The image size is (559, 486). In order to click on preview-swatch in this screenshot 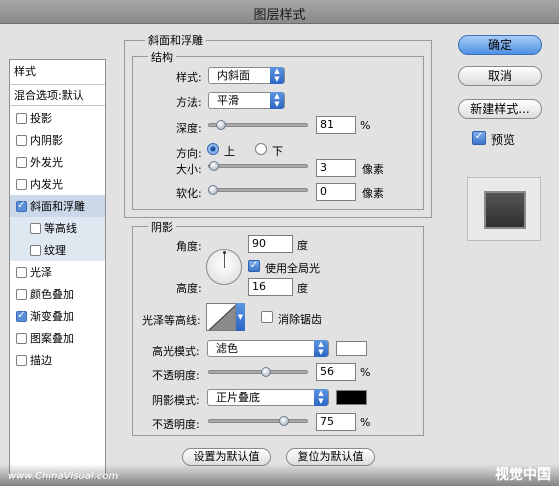, I will do `click(505, 210)`.